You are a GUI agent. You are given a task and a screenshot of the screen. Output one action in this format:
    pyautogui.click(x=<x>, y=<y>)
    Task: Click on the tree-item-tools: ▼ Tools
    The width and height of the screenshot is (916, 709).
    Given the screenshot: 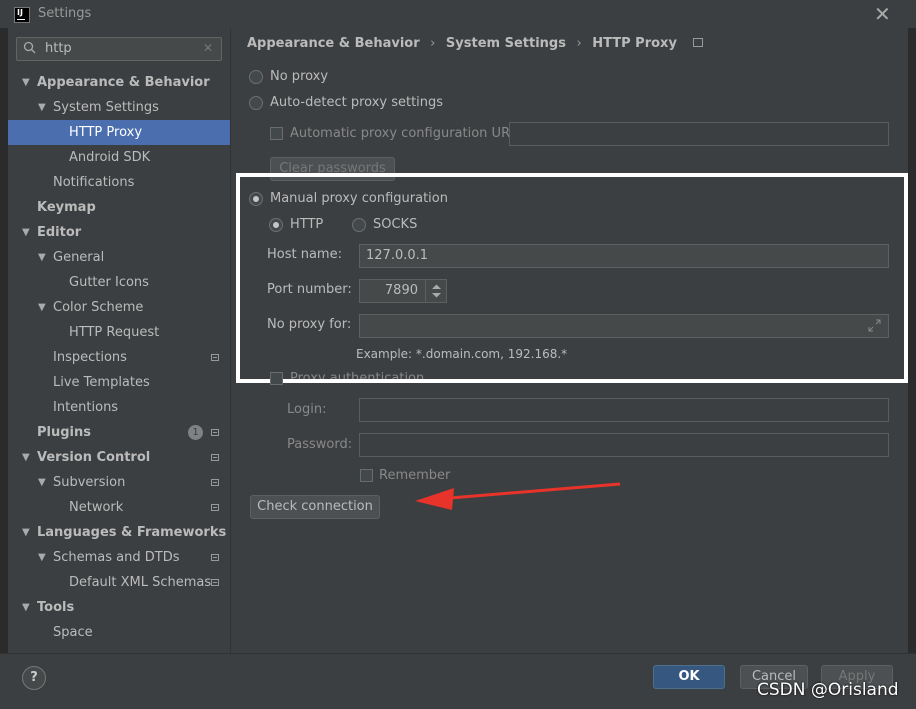 What is the action you would take?
    pyautogui.click(x=119, y=607)
    